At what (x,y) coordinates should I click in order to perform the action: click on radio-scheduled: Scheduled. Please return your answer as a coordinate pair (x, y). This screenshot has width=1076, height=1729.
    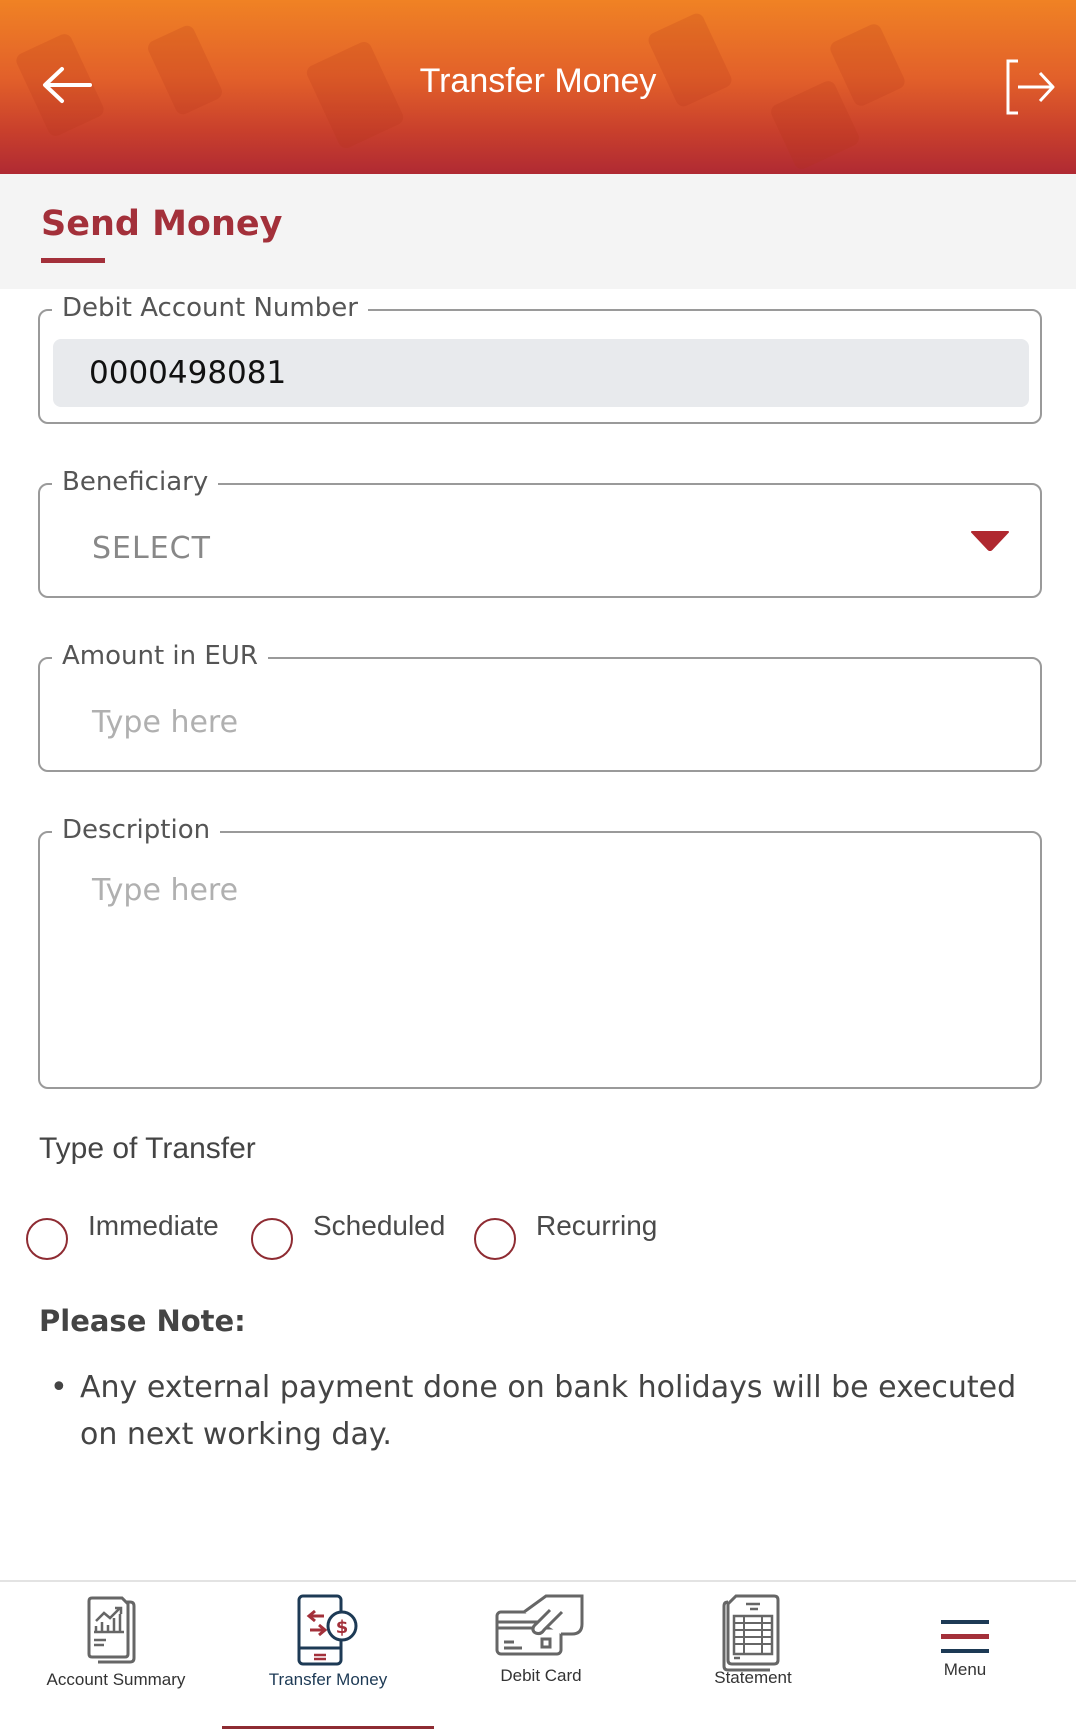
    Looking at the image, I should click on (348, 1235).